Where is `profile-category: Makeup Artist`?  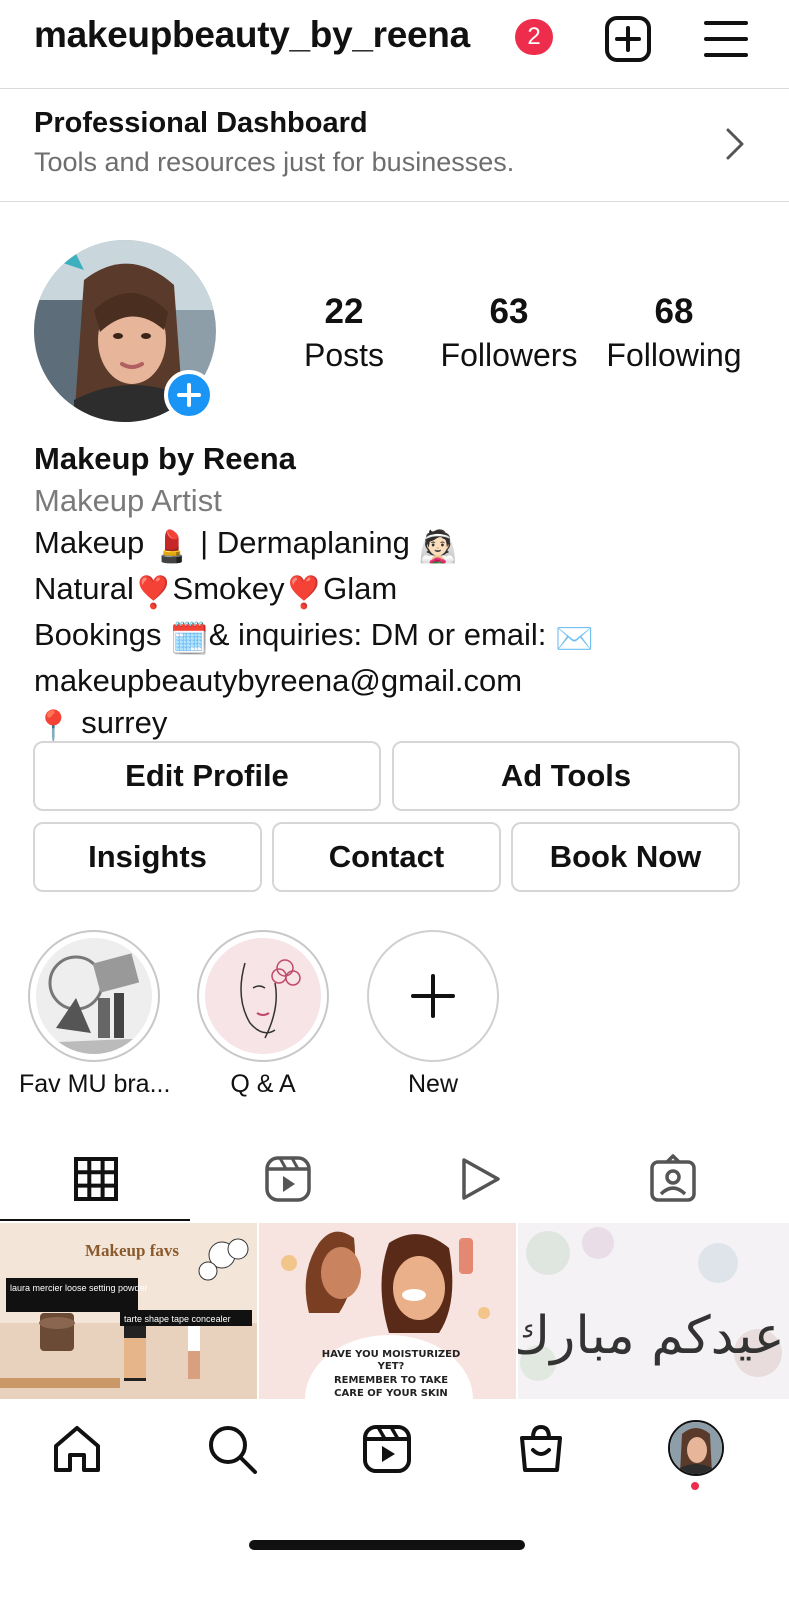
profile-category: Makeup Artist is located at coordinates (128, 500).